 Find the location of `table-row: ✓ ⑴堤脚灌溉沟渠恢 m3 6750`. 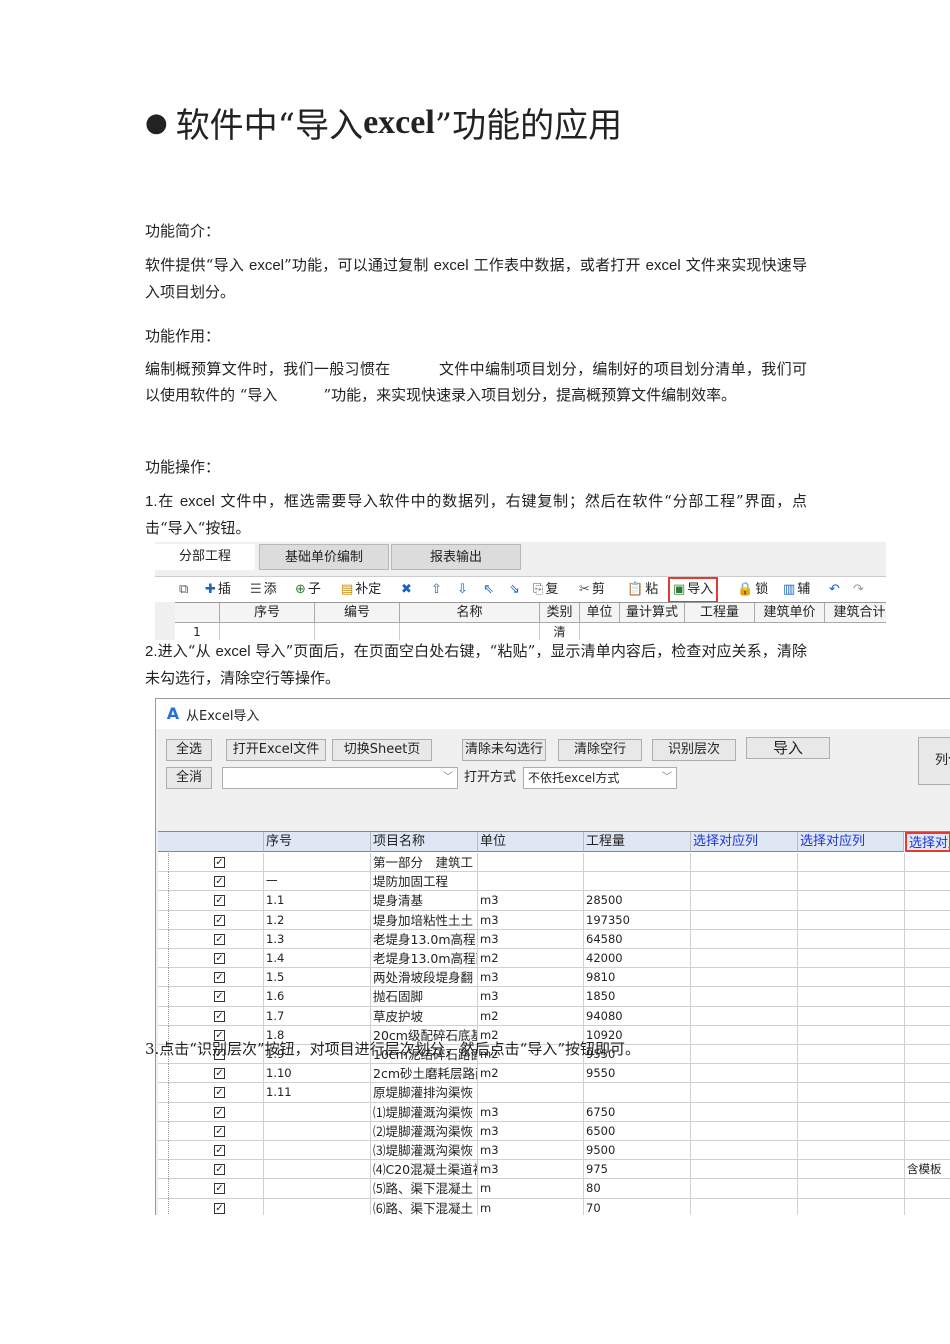

table-row: ✓ ⑴堤脚灌溉沟渠恢 m3 6750 is located at coordinates (554, 1112).